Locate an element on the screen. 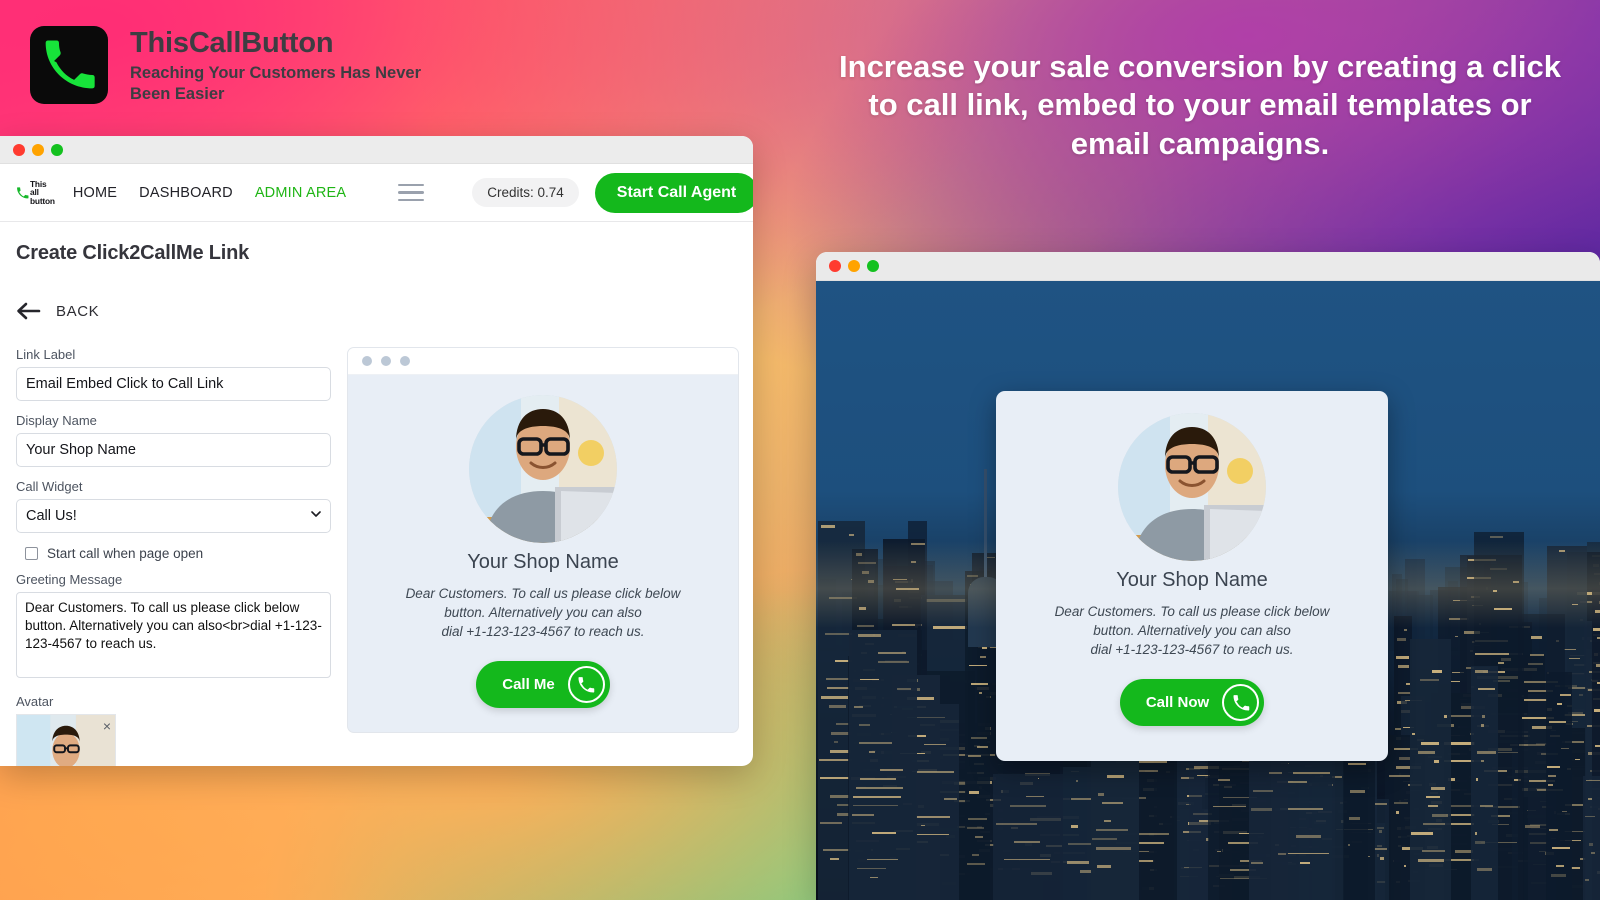 This screenshot has width=1600, height=900. hamburger-icon is located at coordinates (411, 192).